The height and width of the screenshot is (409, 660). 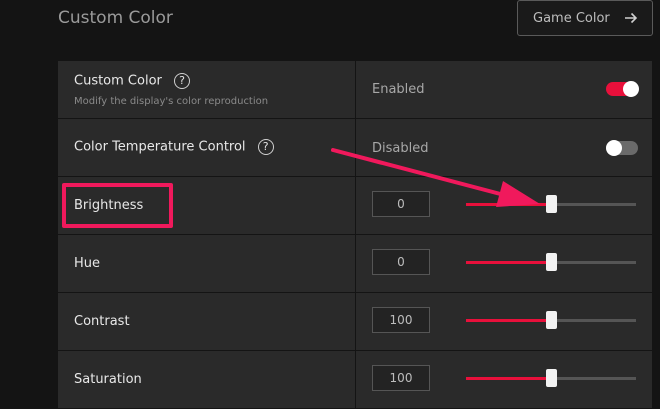 What do you see at coordinates (108, 379) in the screenshot?
I see `saturation-label: Saturation` at bounding box center [108, 379].